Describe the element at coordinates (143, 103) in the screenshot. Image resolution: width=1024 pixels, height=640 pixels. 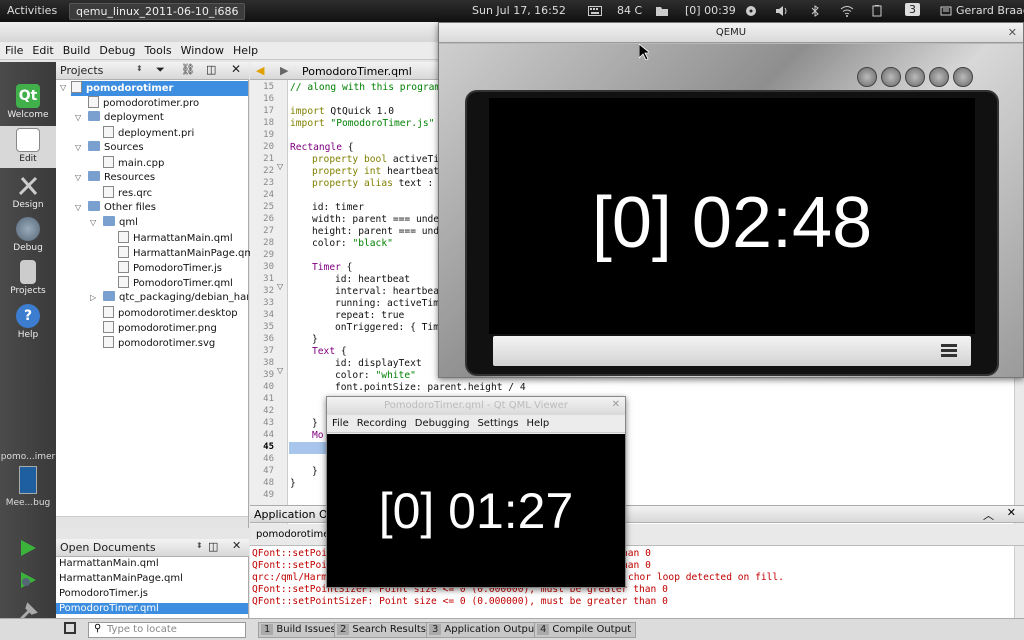
I see `tree-item: pomodorotimer.pro` at that location.